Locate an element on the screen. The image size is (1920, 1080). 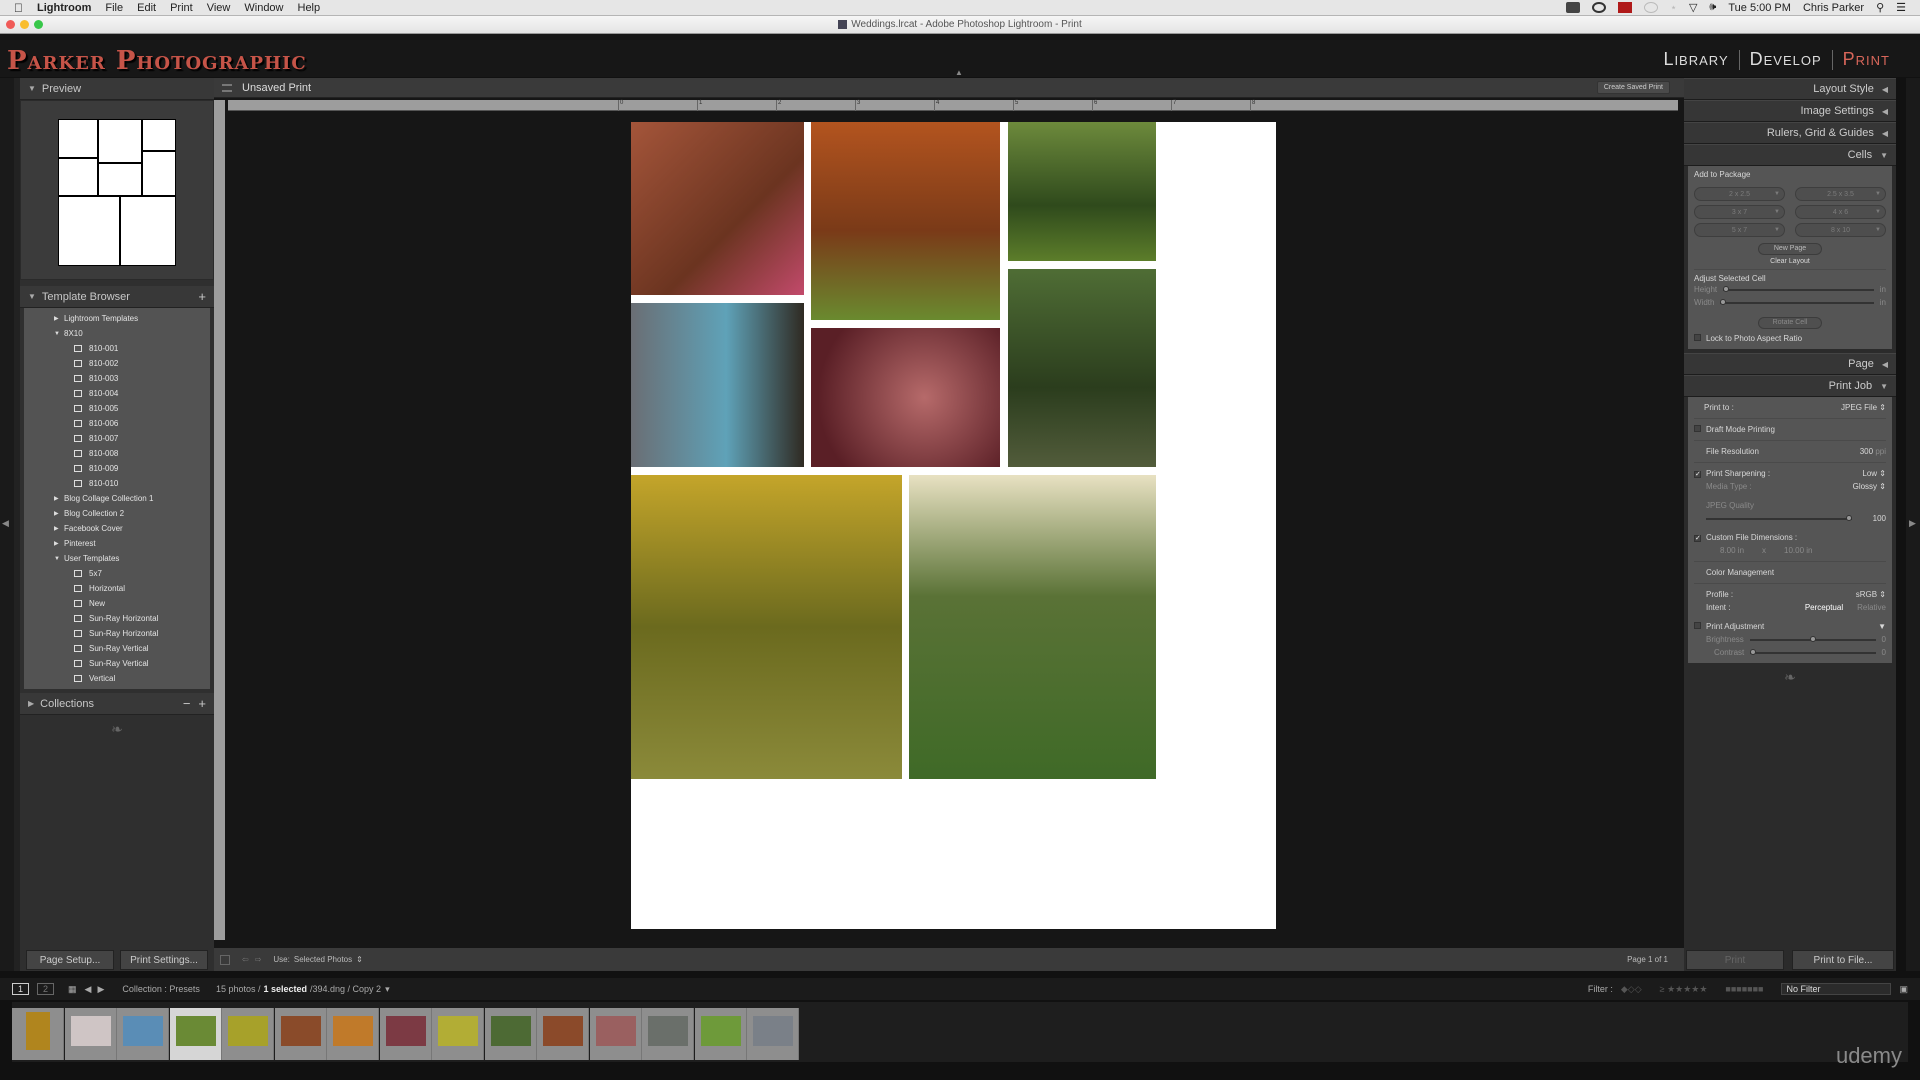
template-item: 810-007 is located at coordinates (117, 438).